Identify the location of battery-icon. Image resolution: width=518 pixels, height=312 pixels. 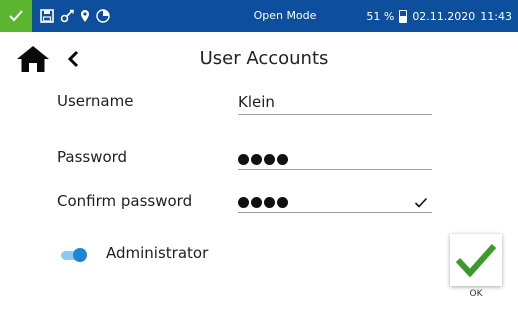
(403, 16).